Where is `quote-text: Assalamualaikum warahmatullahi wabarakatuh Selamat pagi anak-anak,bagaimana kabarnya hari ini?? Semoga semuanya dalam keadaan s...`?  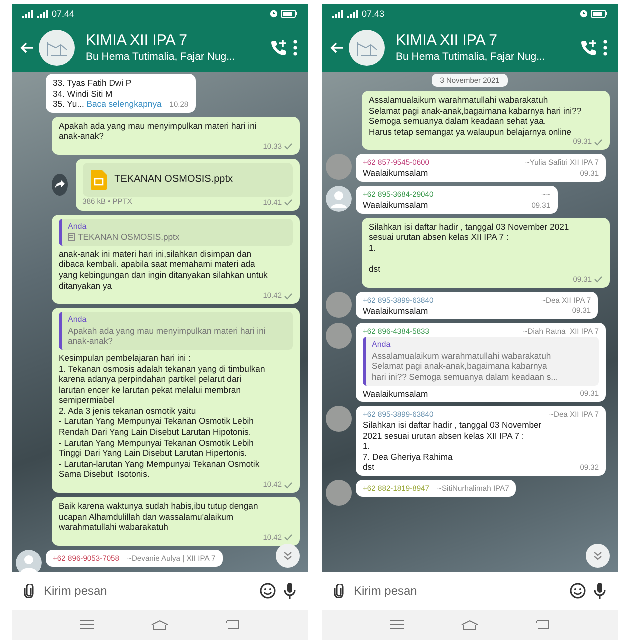
quote-text: Assalamualaikum warahmatullahi wabarakatuh Selamat pagi anak-anak,bagaimana kabarnya hari ini?? Semoga semuanya dalam keadaan s... is located at coordinates (465, 366).